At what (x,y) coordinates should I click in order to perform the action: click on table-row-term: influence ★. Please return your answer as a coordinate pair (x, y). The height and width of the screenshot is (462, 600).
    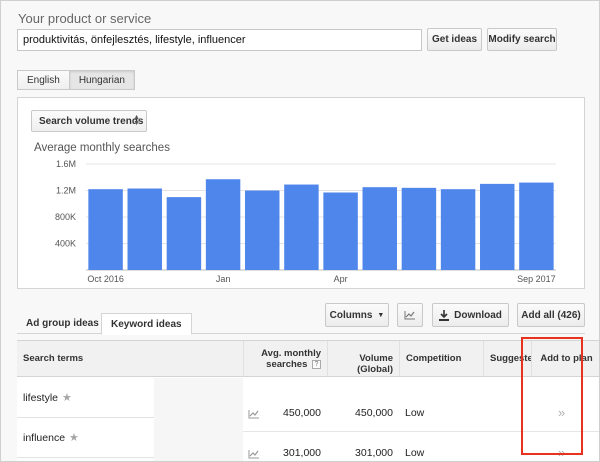
    Looking at the image, I should click on (85, 438).